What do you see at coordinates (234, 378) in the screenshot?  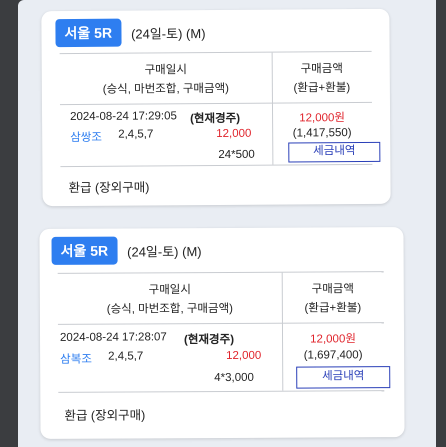 I see `combination: 4*3,000` at bounding box center [234, 378].